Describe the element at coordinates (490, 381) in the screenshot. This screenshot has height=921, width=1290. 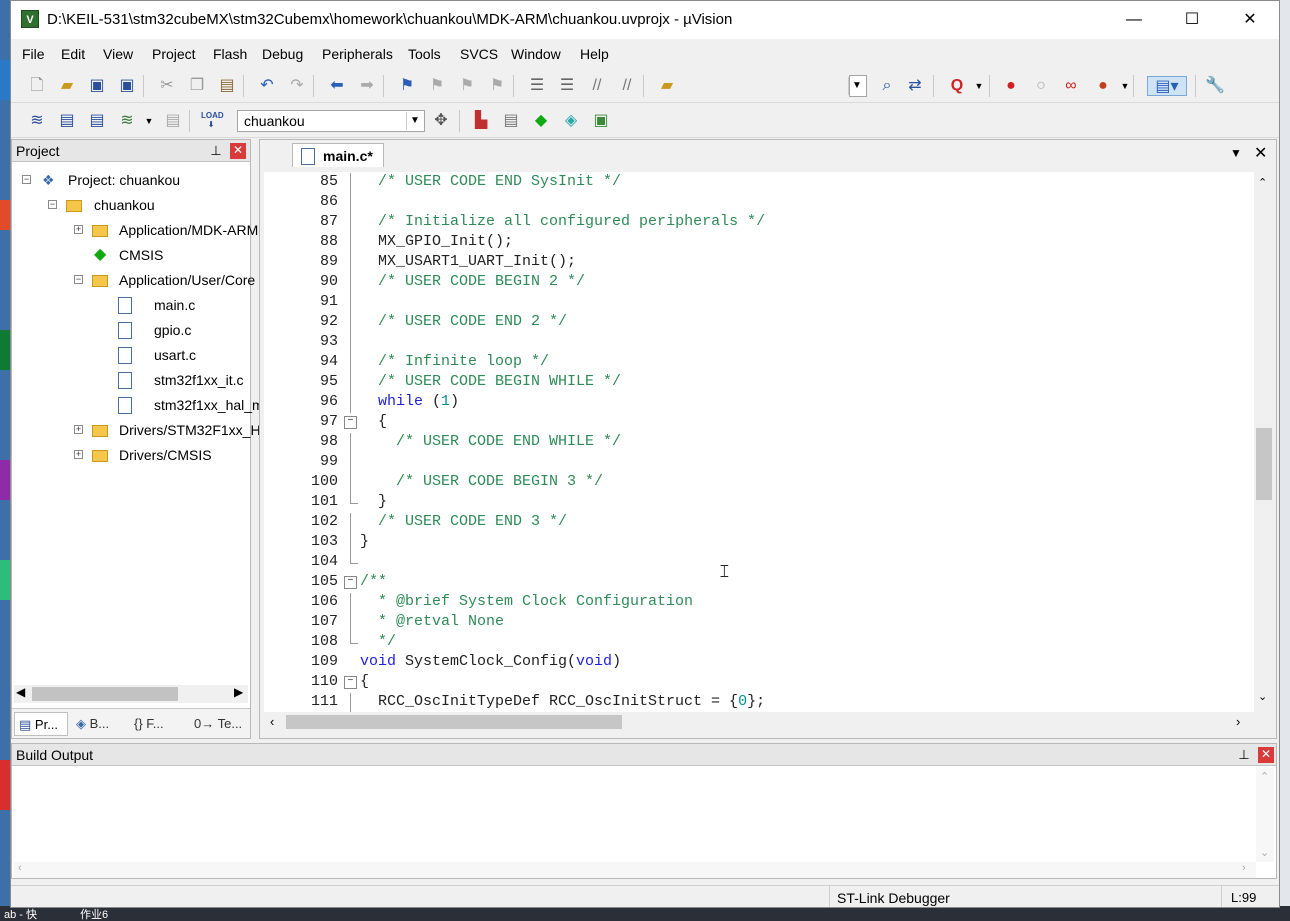
I see `code-line: /* USER CODE BEGIN WHILE */` at that location.